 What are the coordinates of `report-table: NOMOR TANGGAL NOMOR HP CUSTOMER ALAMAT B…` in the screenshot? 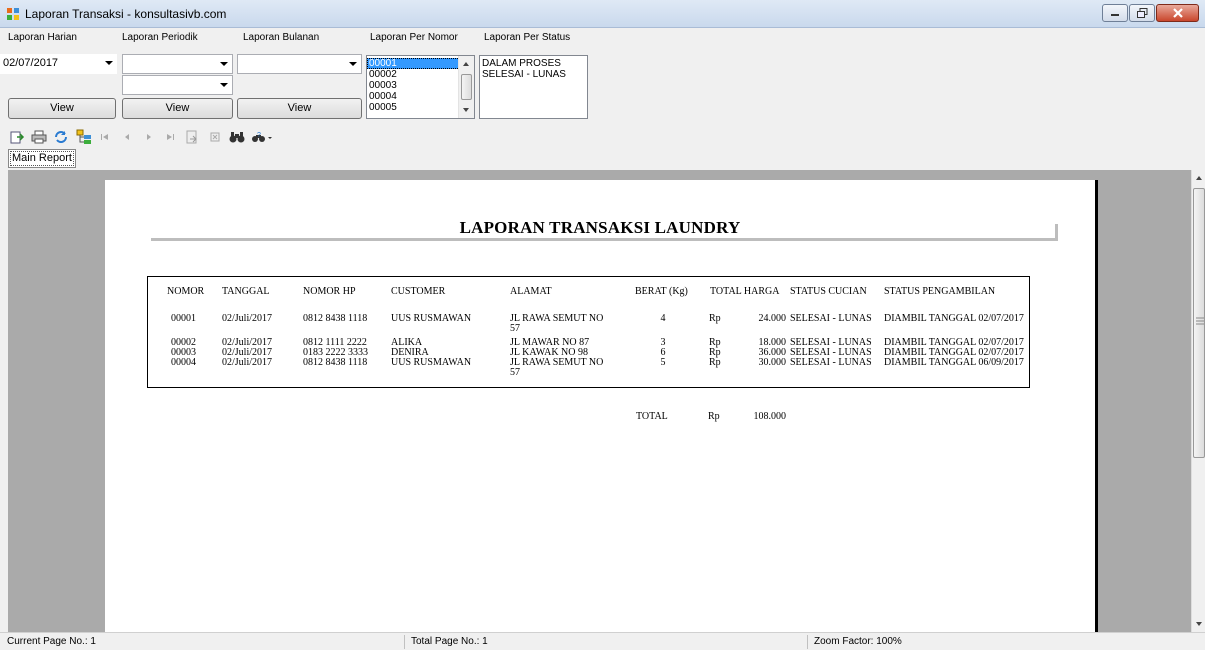 It's located at (588, 332).